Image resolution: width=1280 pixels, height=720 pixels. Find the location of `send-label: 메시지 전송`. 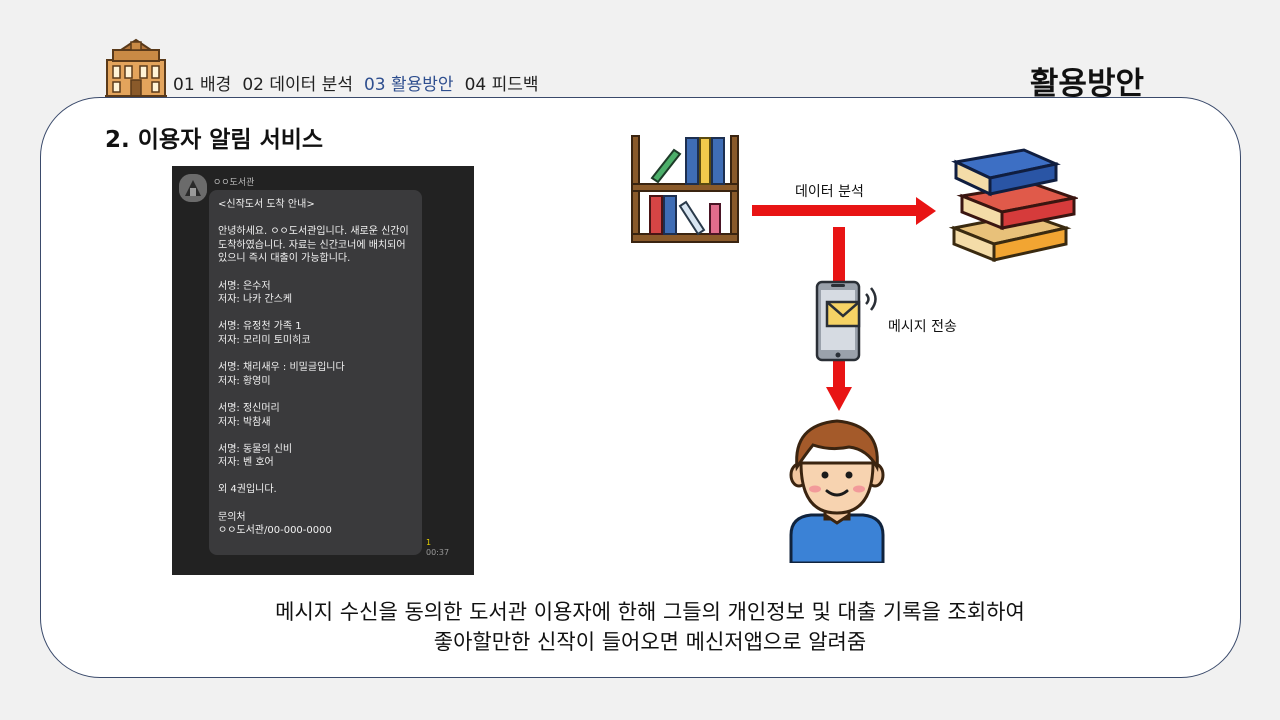

send-label: 메시지 전송 is located at coordinates (922, 327).